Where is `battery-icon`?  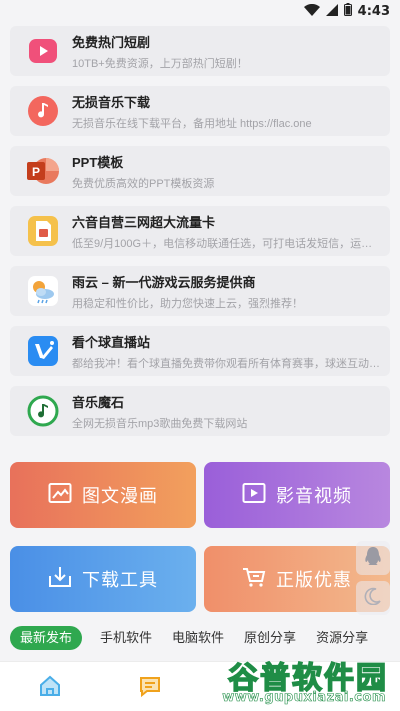 battery-icon is located at coordinates (347, 11).